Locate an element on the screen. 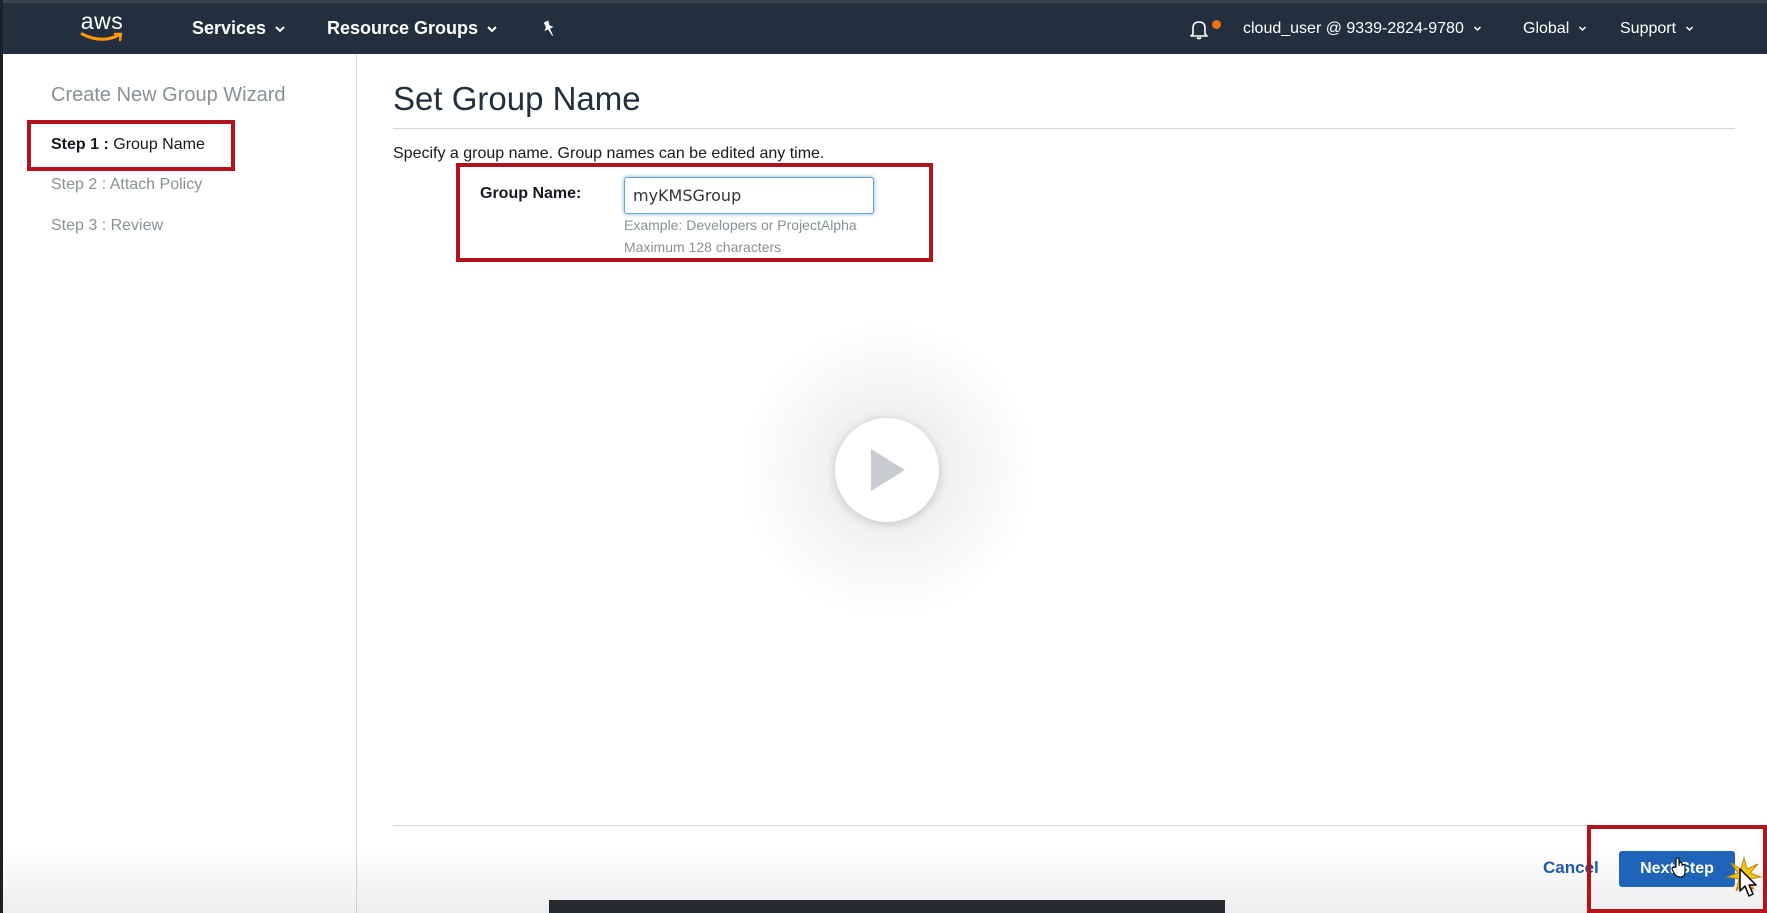  step-1-group-name: Step 1 : Group Name is located at coordinates (128, 145).